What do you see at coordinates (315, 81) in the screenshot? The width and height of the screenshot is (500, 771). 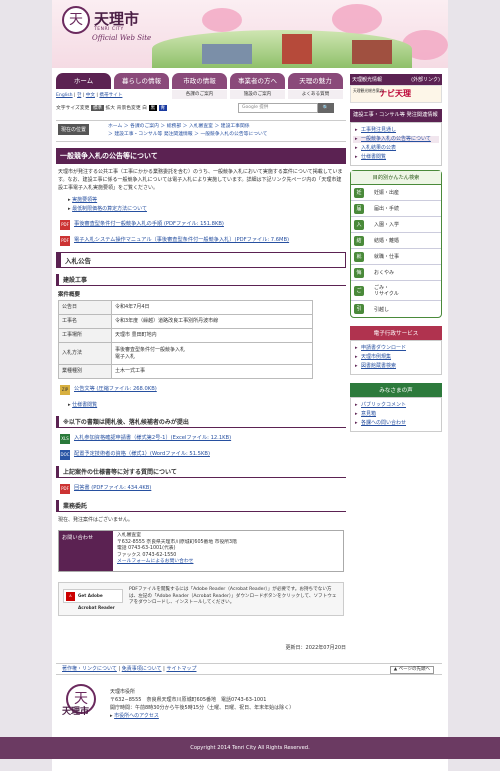 I see `nav-tab-charm: 天理の魅力` at bounding box center [315, 81].